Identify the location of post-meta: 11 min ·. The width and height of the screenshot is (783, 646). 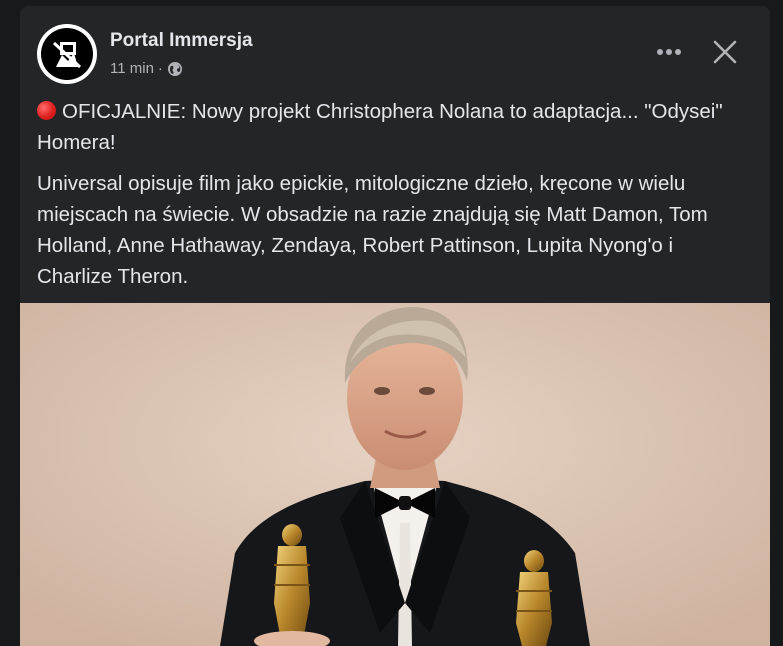
(146, 68).